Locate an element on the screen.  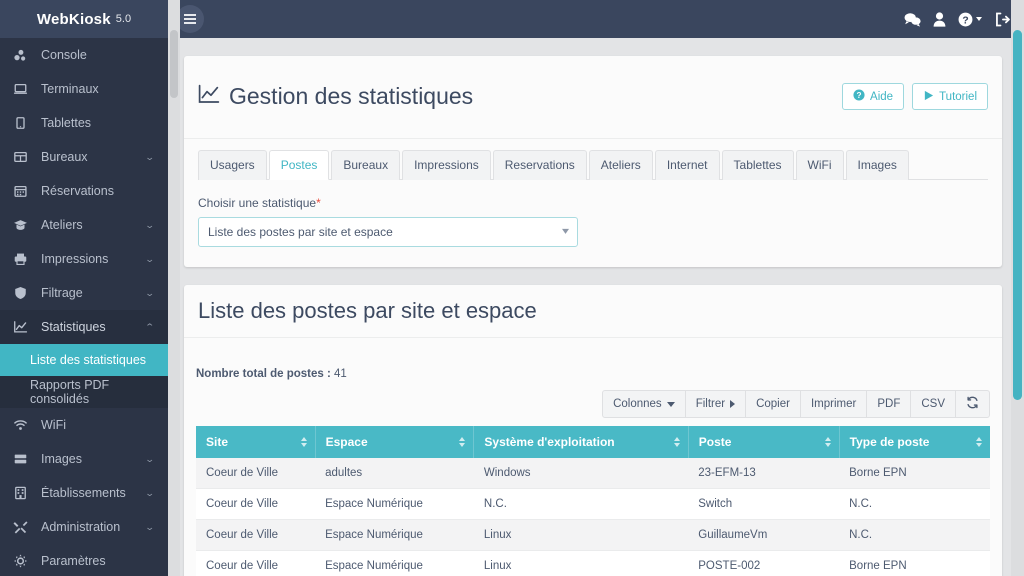
sidebar-item-label: Images is located at coordinates (61, 459).